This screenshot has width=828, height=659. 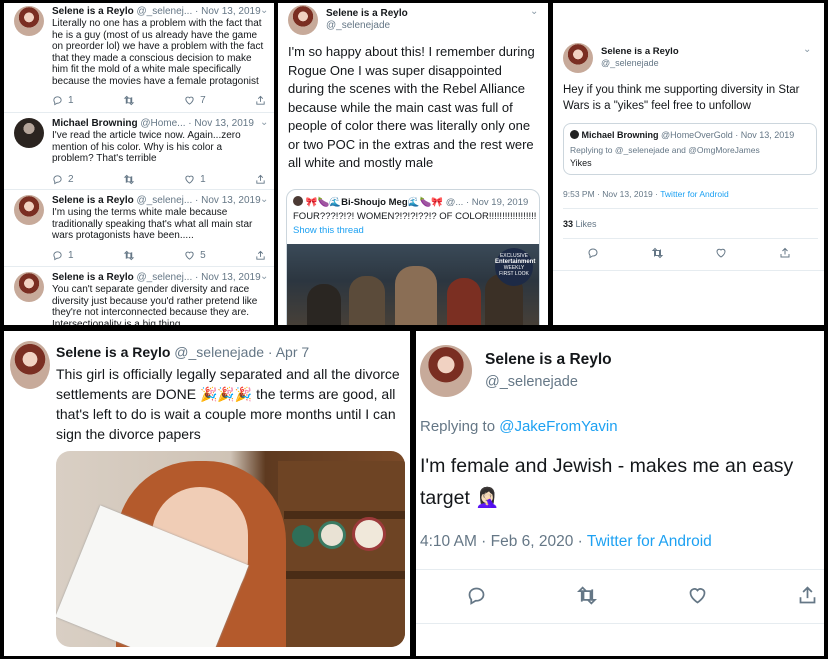 What do you see at coordinates (460, 426) in the screenshot?
I see `replying-to-label: Replying to` at bounding box center [460, 426].